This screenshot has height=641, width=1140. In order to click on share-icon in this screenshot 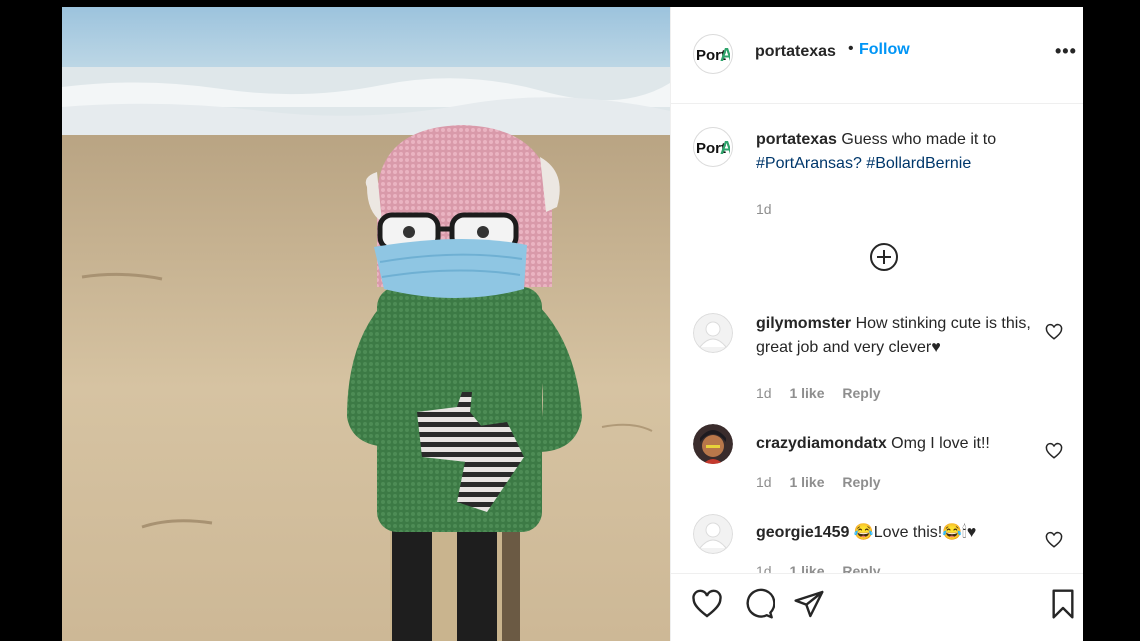, I will do `click(809, 604)`.